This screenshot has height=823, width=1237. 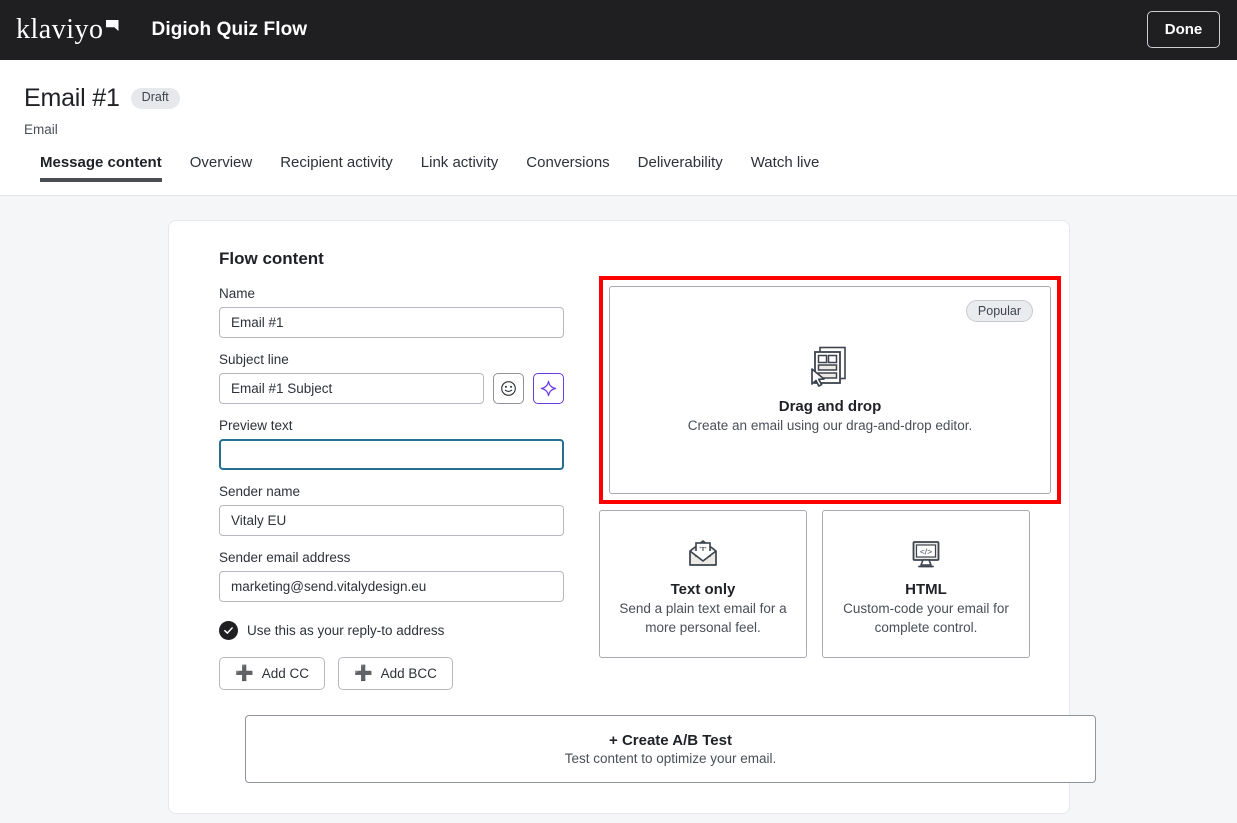 I want to click on title-row: Email #1 Draft, so click(x=630, y=98).